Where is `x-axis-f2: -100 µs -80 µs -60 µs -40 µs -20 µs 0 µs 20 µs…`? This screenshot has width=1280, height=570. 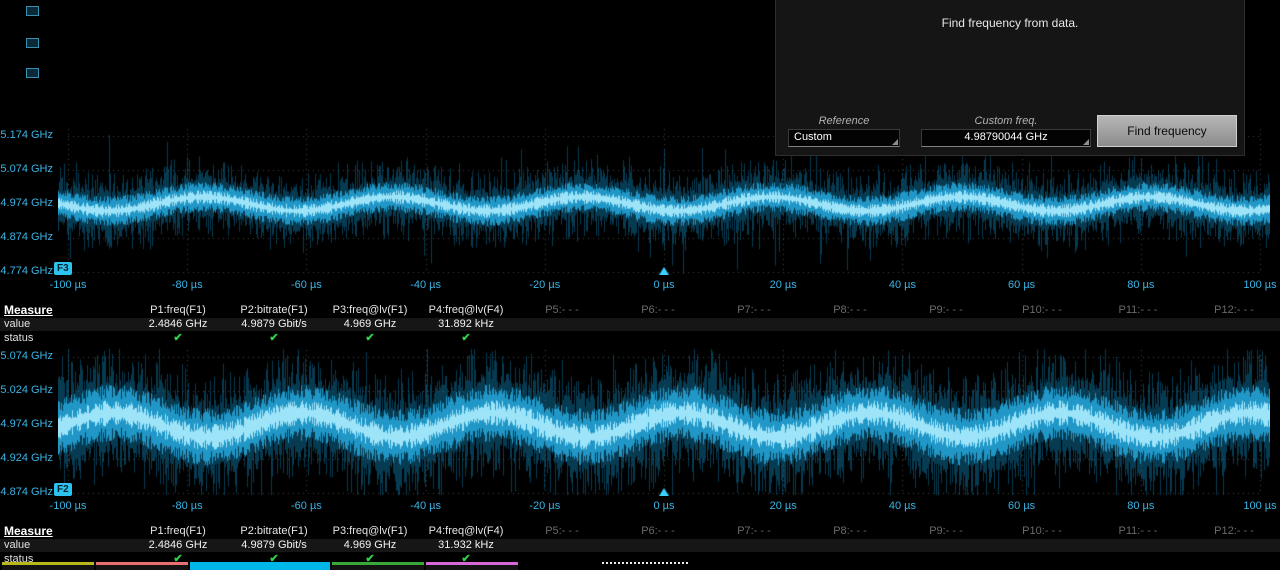
x-axis-f2: -100 µs -80 µs -60 µs -40 µs -20 µs 0 µs 20 µs… is located at coordinates (640, 507).